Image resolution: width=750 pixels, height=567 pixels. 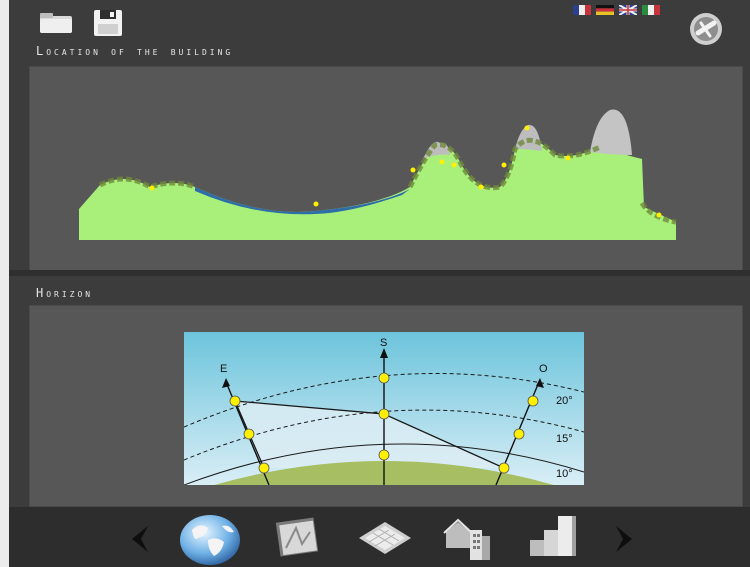 What do you see at coordinates (210, 539) in the screenshot?
I see `globe-icon` at bounding box center [210, 539].